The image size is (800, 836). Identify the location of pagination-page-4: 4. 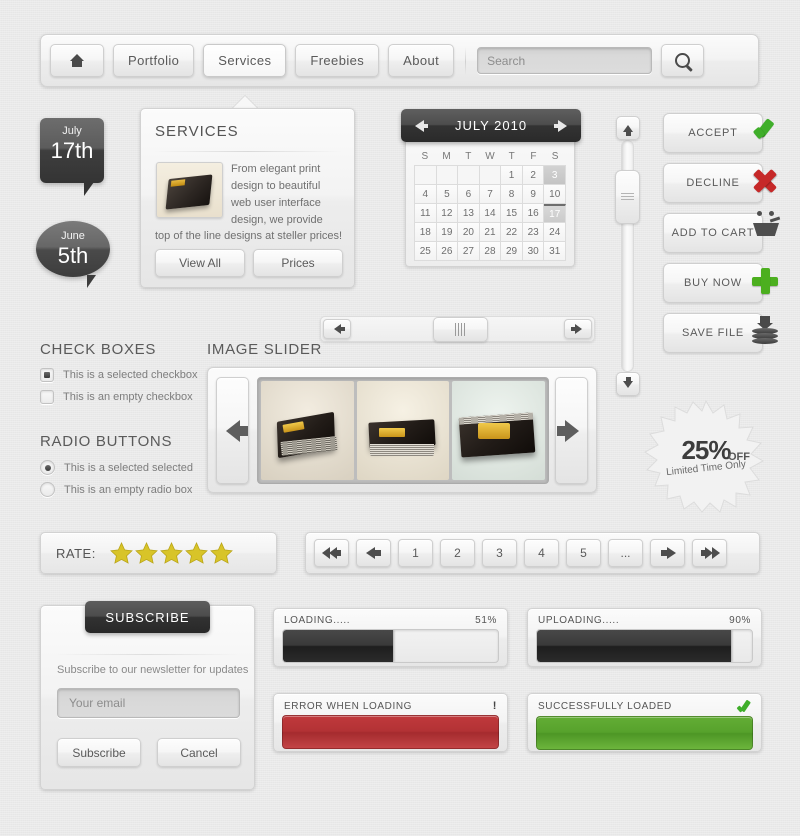
(541, 553).